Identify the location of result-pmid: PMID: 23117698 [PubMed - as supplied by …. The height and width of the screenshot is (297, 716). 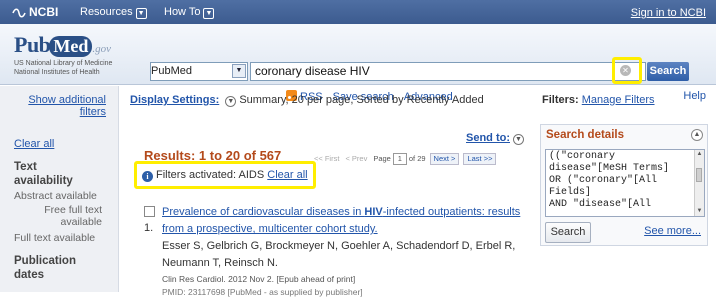
(262, 292).